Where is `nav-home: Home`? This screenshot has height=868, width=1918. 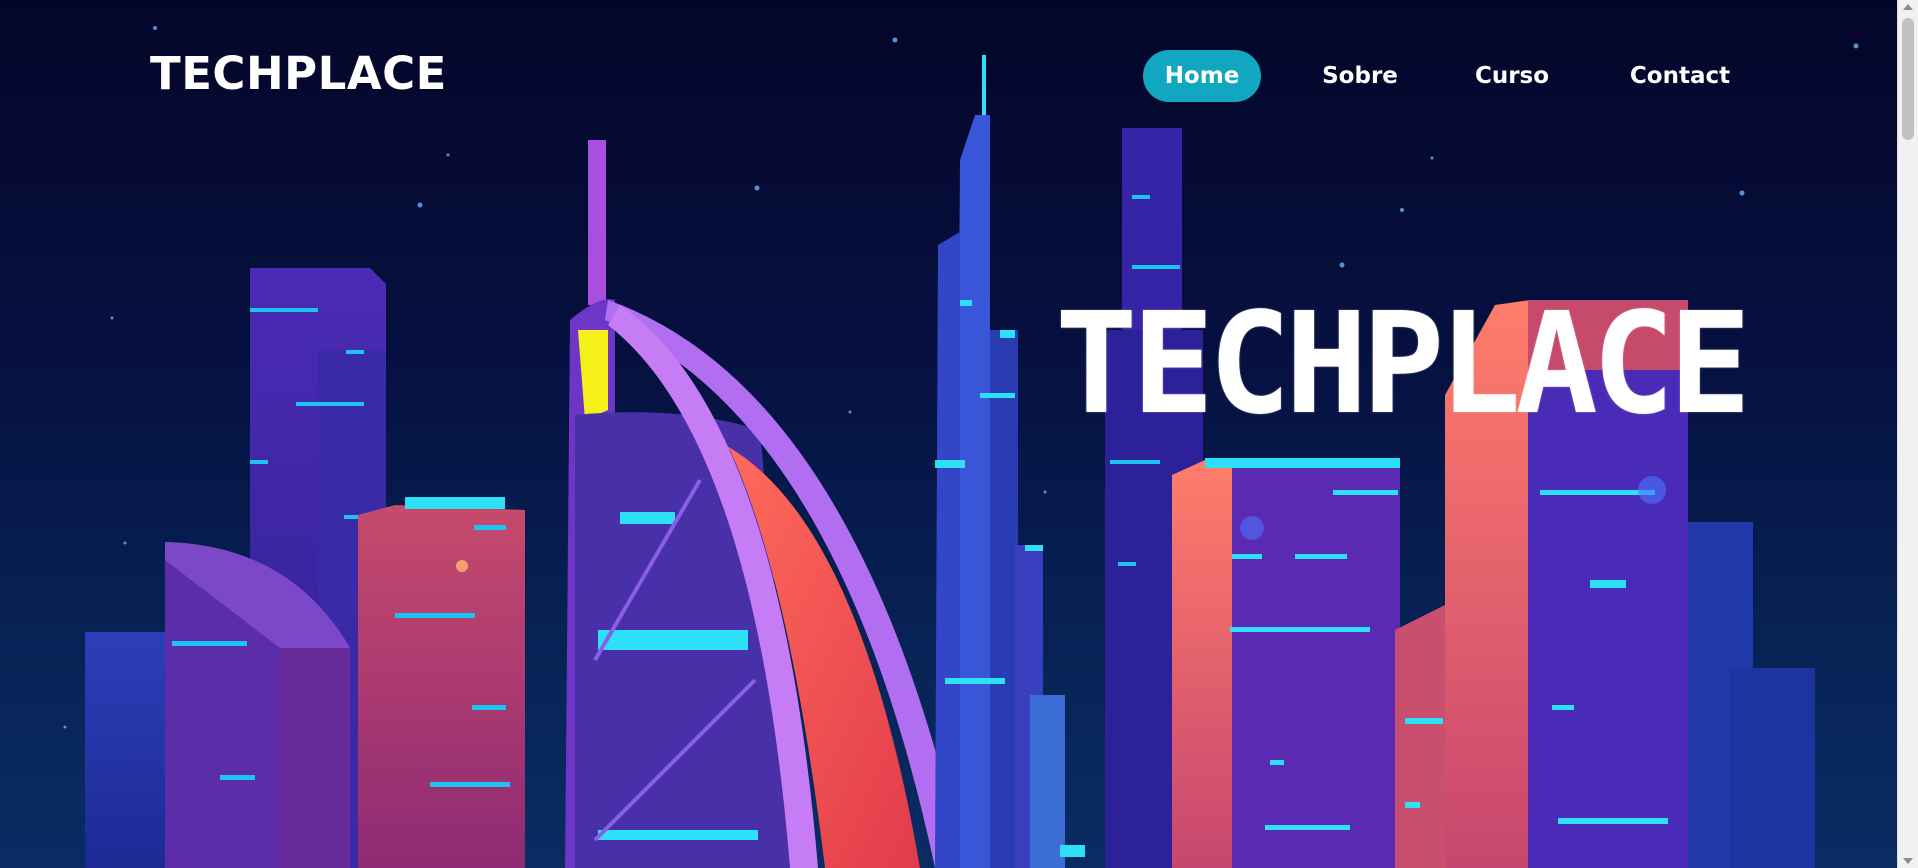
nav-home: Home is located at coordinates (1202, 76).